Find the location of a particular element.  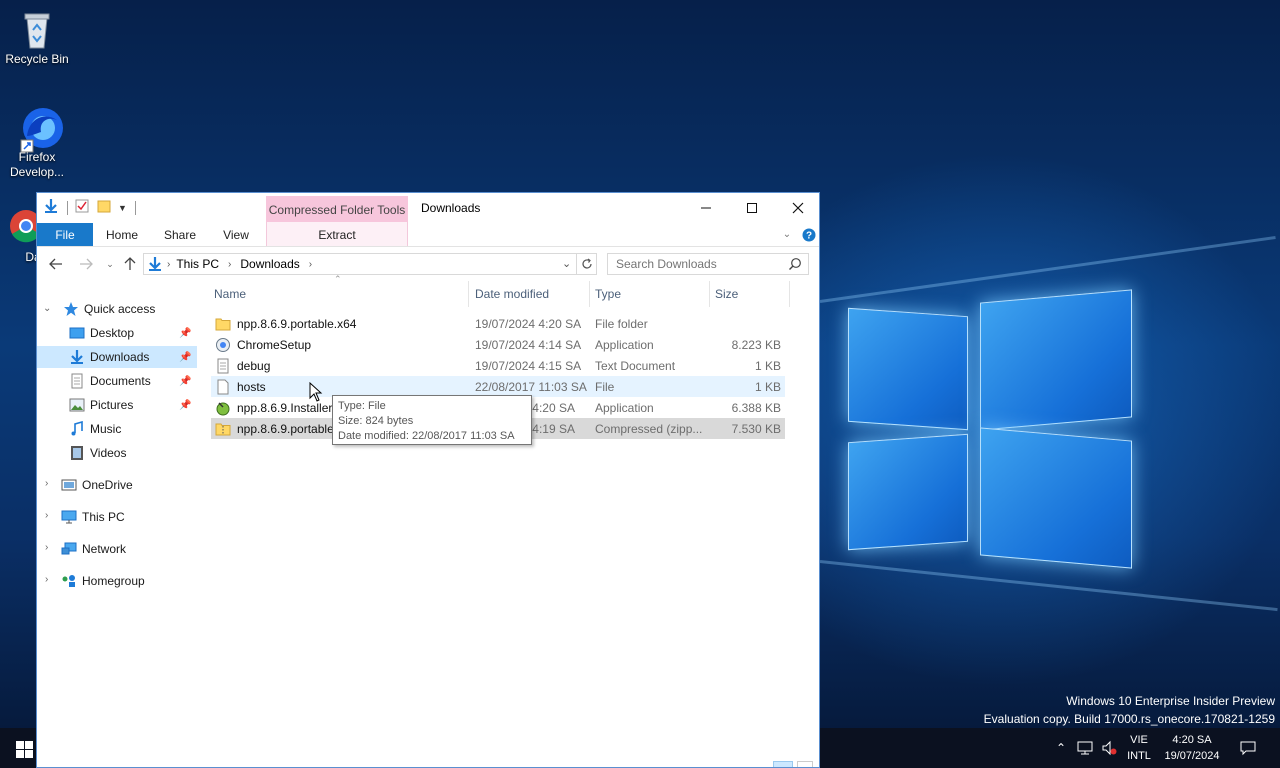

details-view-toggle is located at coordinates (783, 764).